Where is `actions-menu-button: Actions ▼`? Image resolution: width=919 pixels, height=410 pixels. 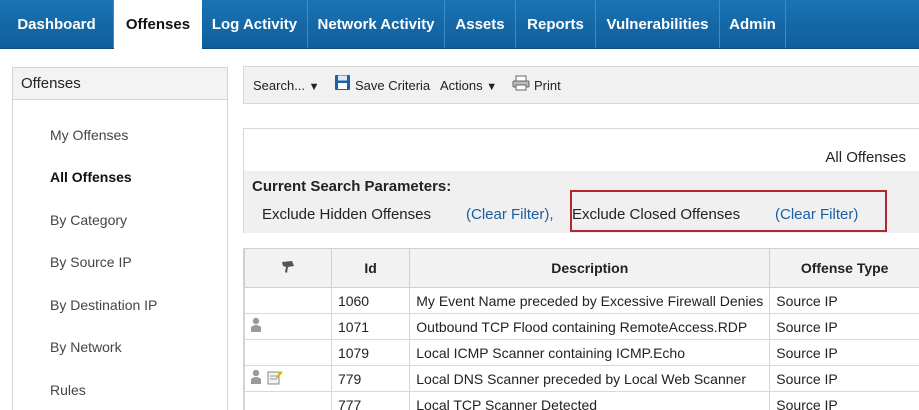
actions-menu-button: Actions ▼ is located at coordinates (468, 86).